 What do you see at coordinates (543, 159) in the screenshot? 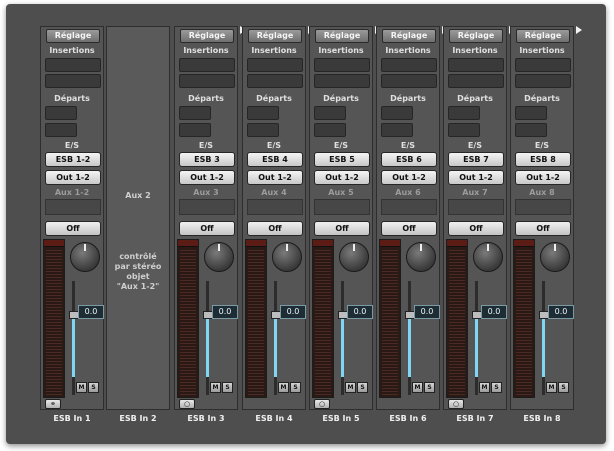
I see `input-button: ESB 8` at bounding box center [543, 159].